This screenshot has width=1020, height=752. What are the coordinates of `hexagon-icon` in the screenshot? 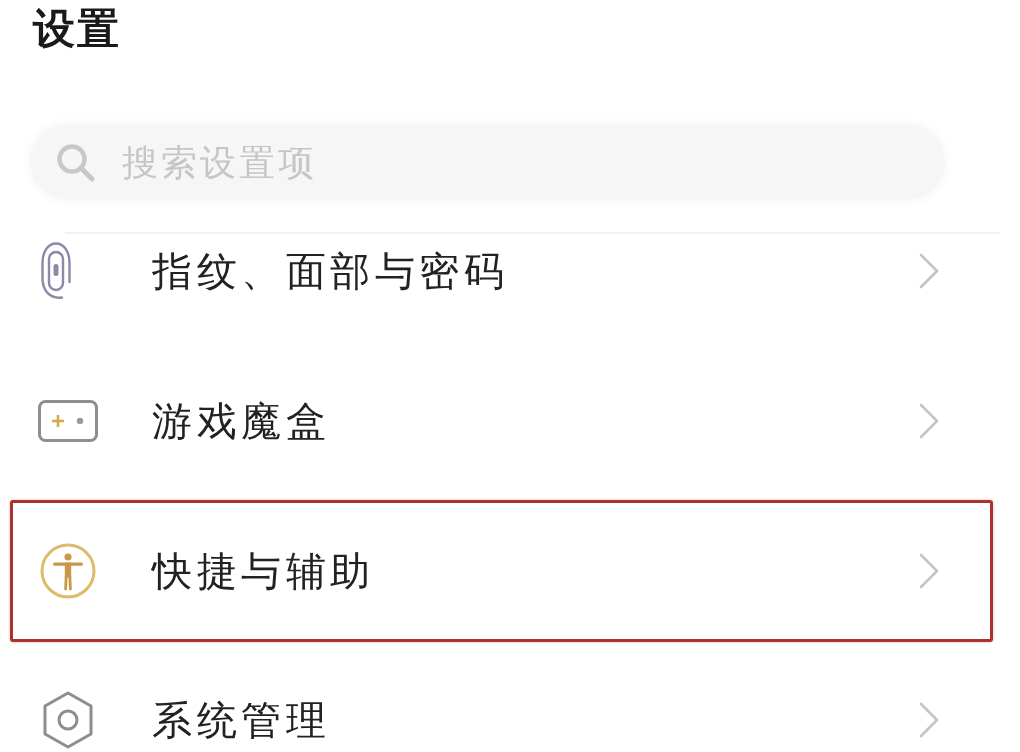 It's located at (68, 720).